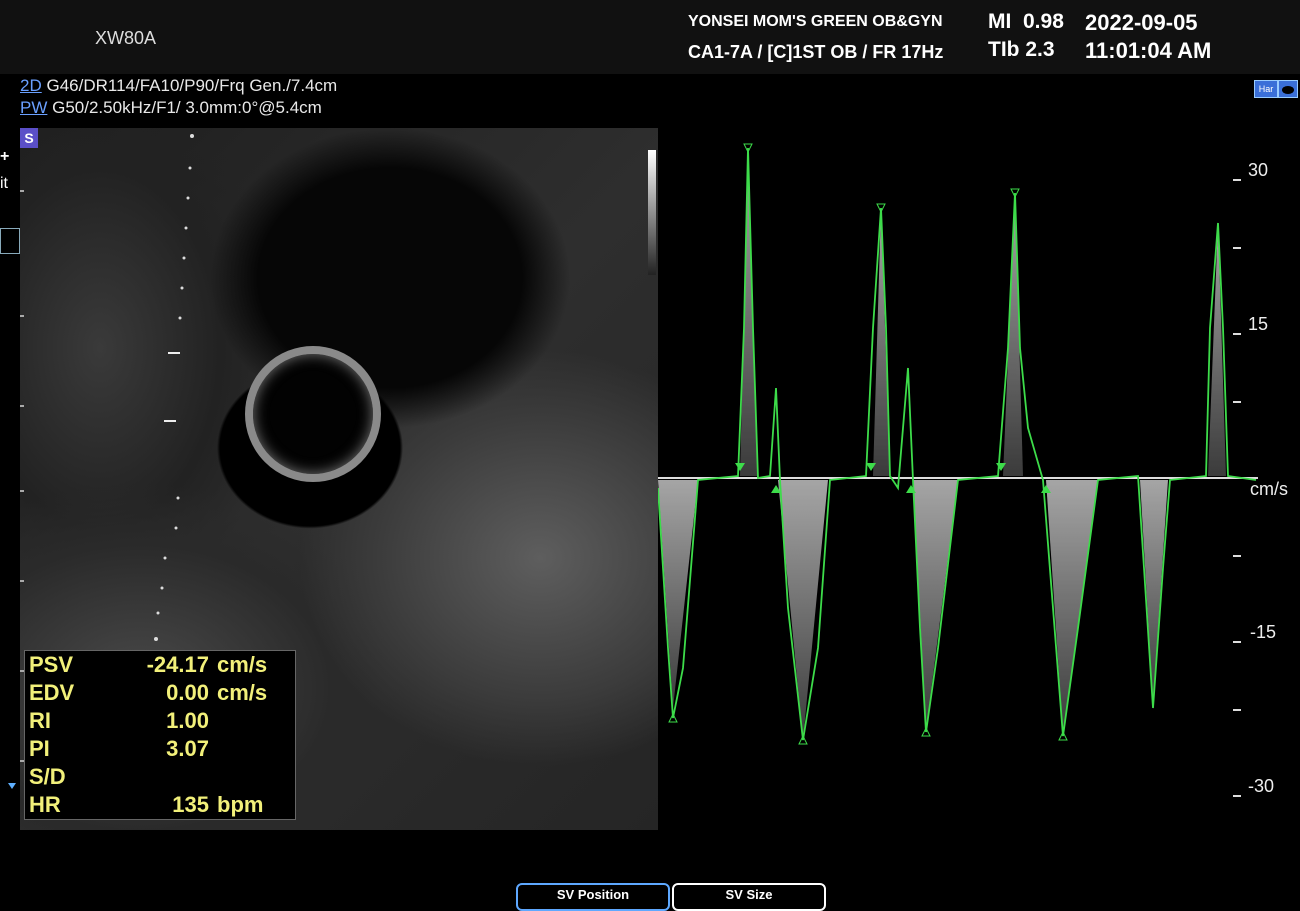 The width and height of the screenshot is (1300, 911). Describe the element at coordinates (5, 156) in the screenshot. I see `plus-marker: +` at that location.